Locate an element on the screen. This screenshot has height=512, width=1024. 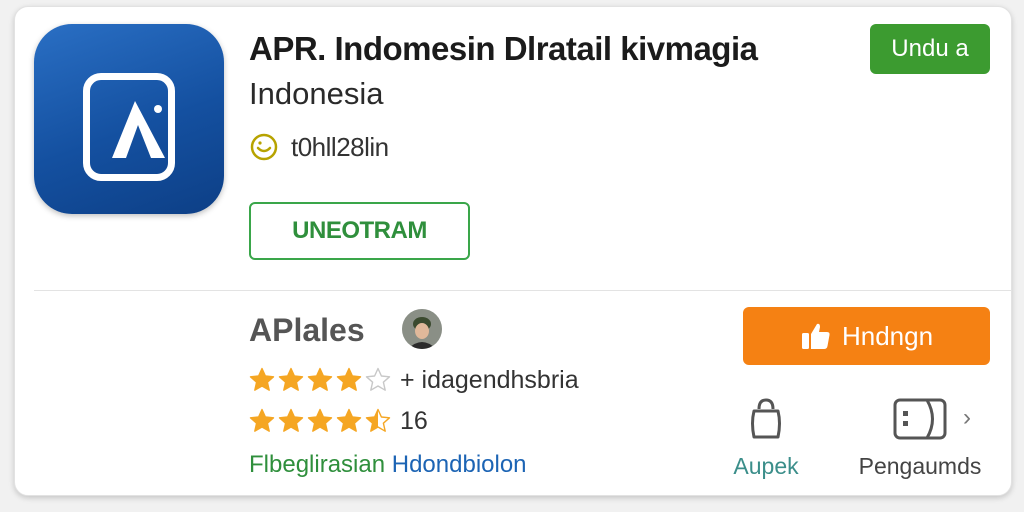
app-subtitle: Indonesia is located at coordinates (316, 93).